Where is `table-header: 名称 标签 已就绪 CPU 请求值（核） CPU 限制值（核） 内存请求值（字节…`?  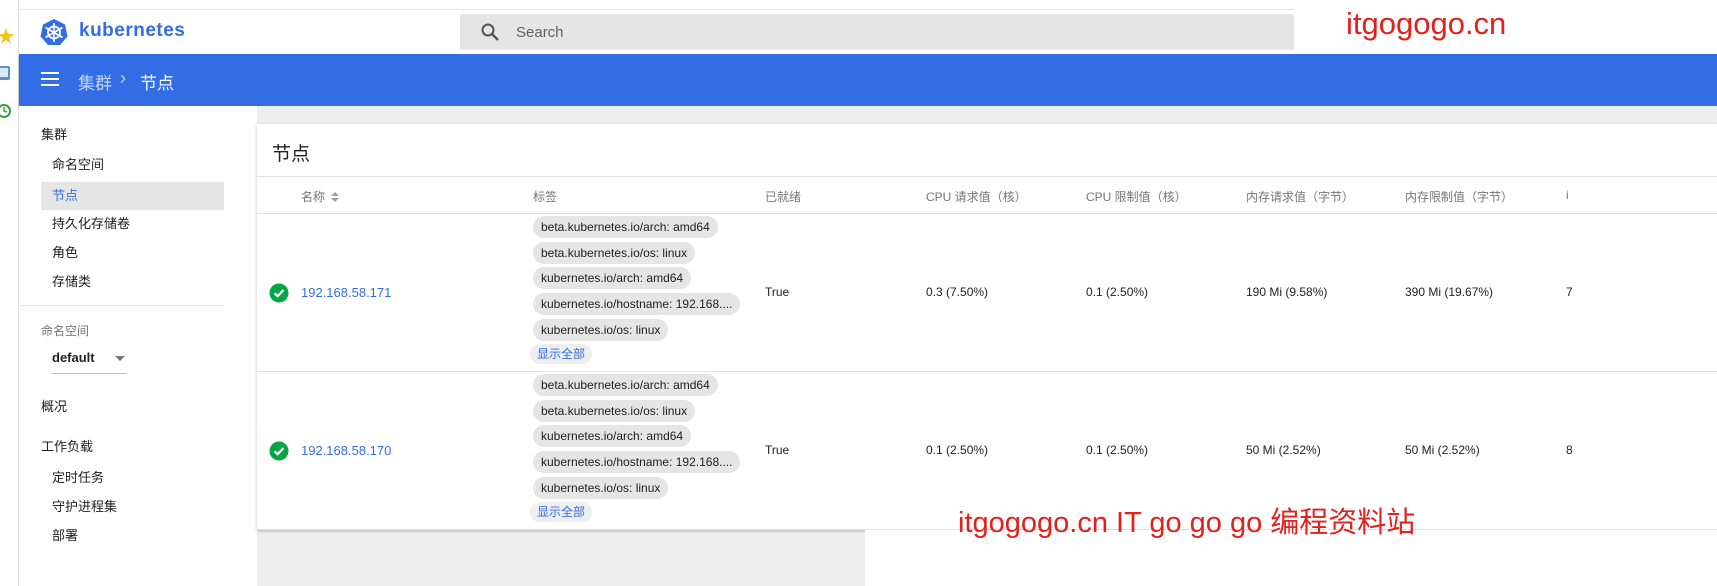 table-header: 名称 标签 已就绪 CPU 请求值（核） CPU 限制值（核） 内存请求值（字节… is located at coordinates (987, 195).